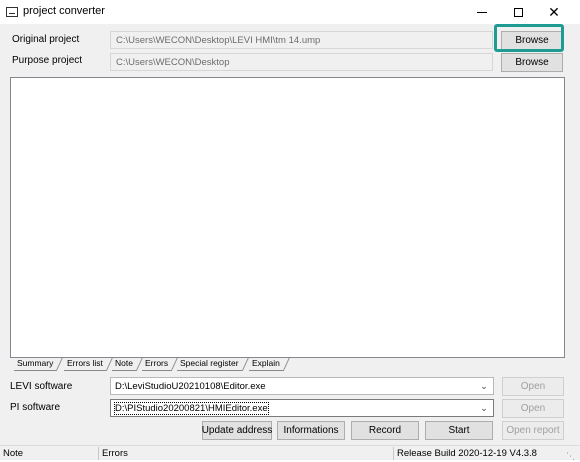 The width and height of the screenshot is (580, 462). I want to click on pi-software-label: PI software, so click(35, 407).